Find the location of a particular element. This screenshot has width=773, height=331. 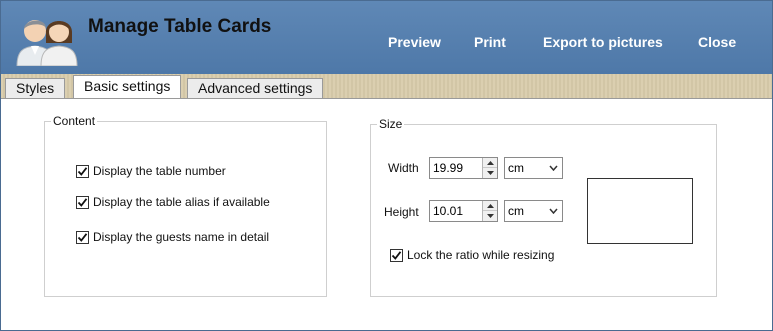

display-table-number-option: Display the table number is located at coordinates (151, 171).